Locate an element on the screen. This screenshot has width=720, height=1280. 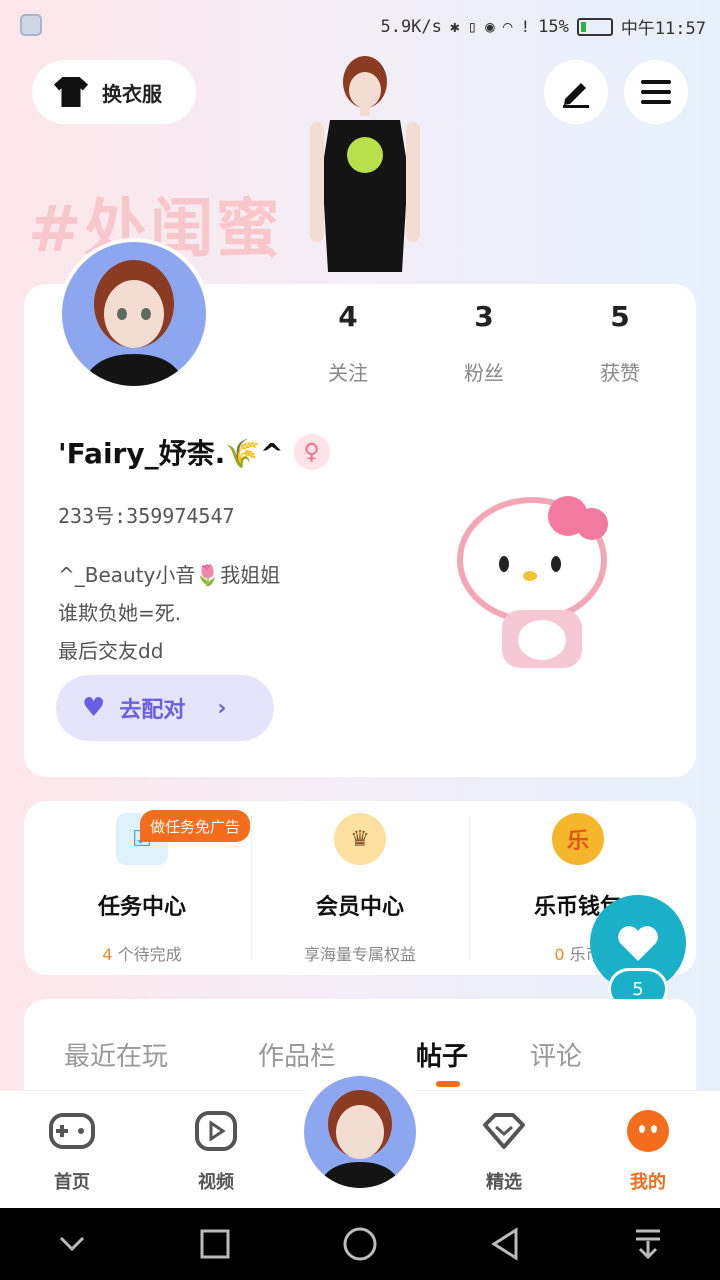
status-right: 5.9K/s ✱ ▯ ◉ ◠ ! 15% 中午11:57 is located at coordinates (543, 27).